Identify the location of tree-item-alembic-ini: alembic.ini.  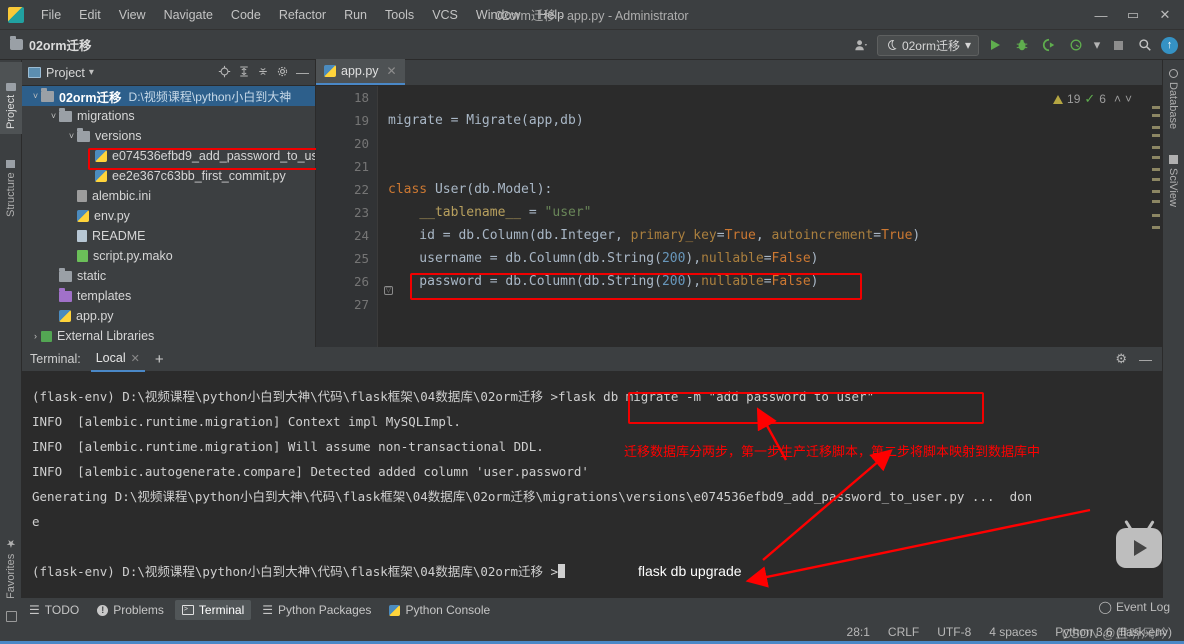
(168, 196).